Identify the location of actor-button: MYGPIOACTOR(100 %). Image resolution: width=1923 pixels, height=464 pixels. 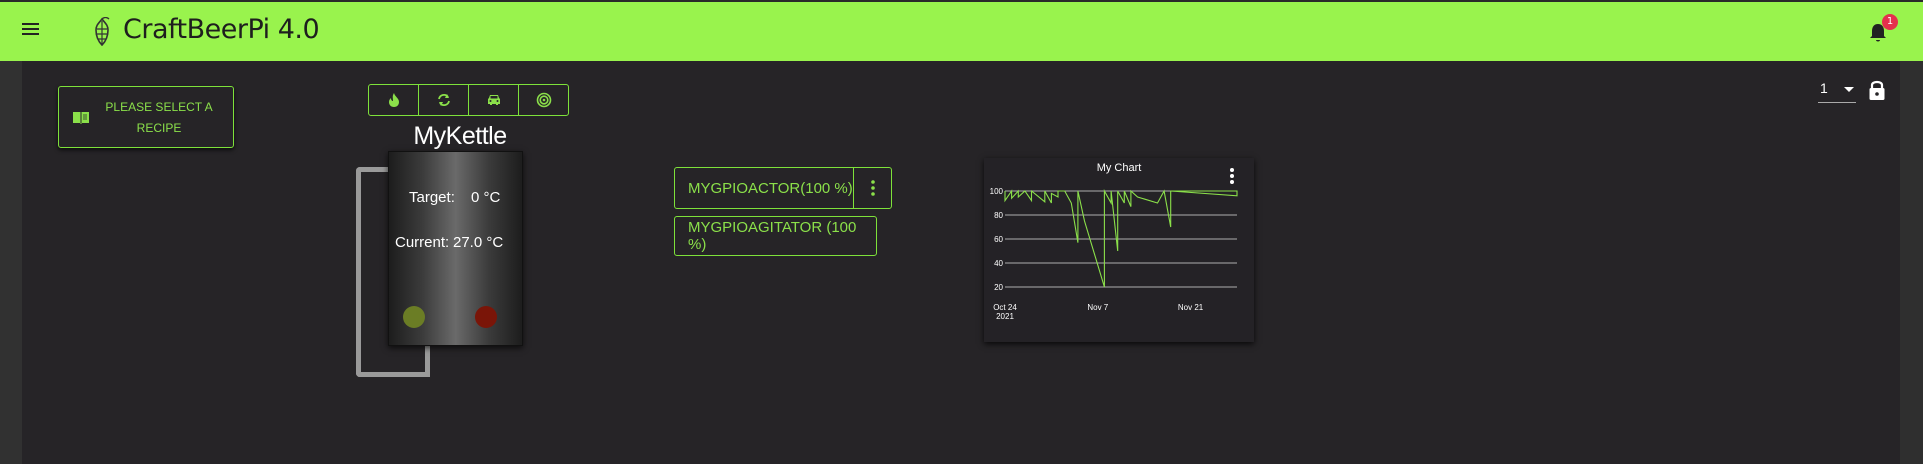
(783, 188).